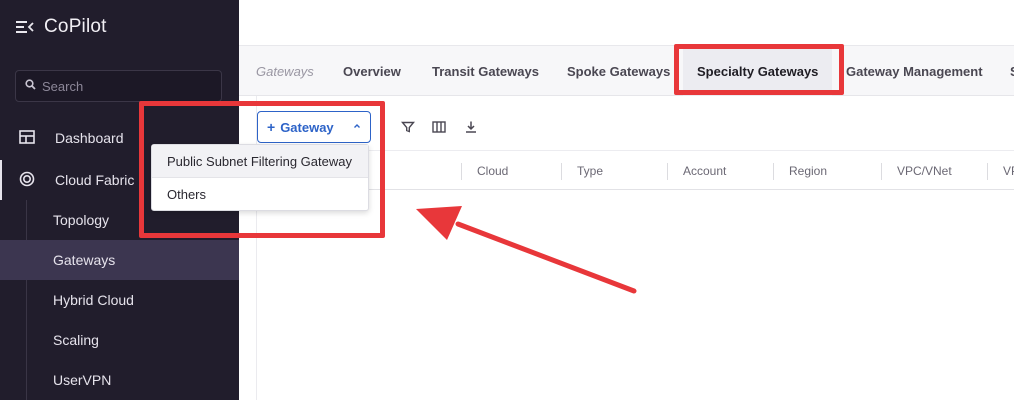 This screenshot has width=1014, height=400. Describe the element at coordinates (526, 250) in the screenshot. I see `annotation-arrow` at that location.